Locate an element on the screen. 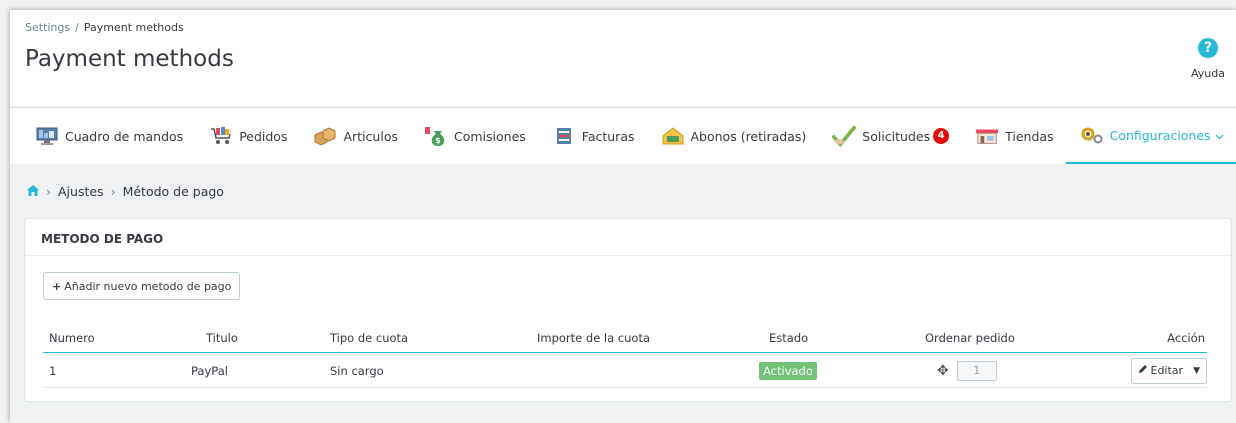 Image resolution: width=1236 pixels, height=423 pixels. column-header-estado: Estado is located at coordinates (789, 337).